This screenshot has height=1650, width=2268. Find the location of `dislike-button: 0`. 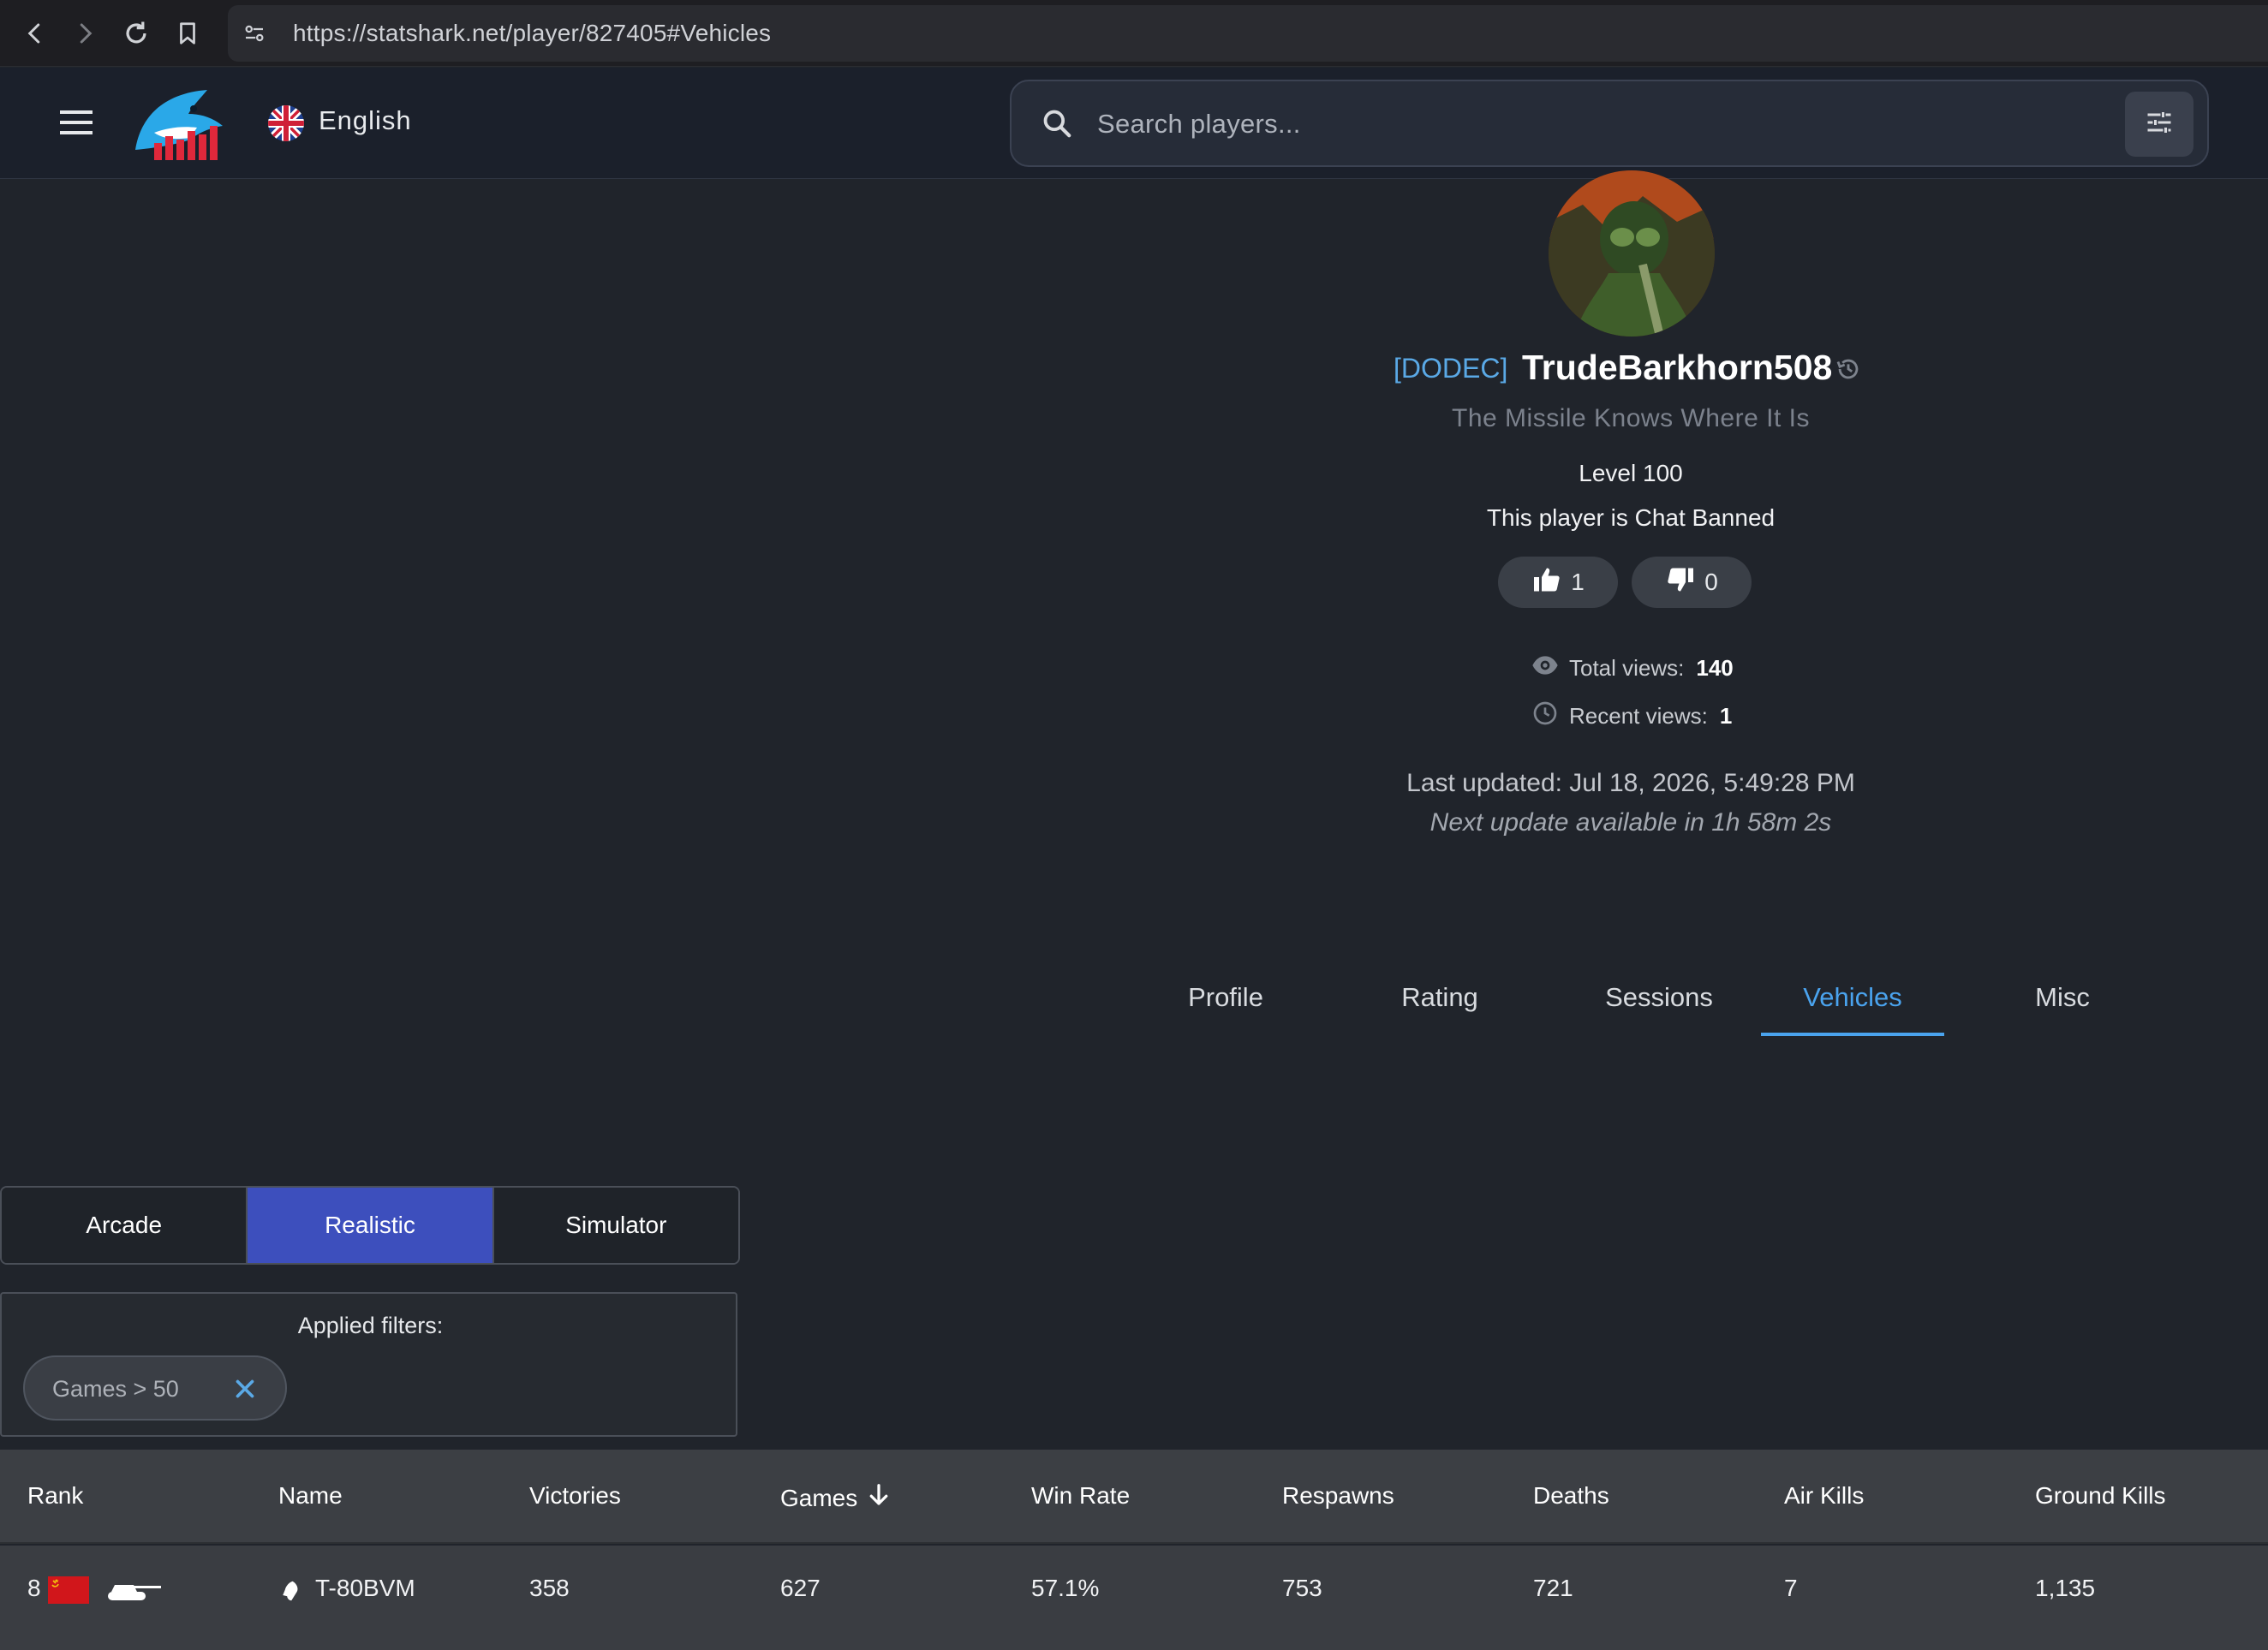

dislike-button: 0 is located at coordinates (1692, 582).